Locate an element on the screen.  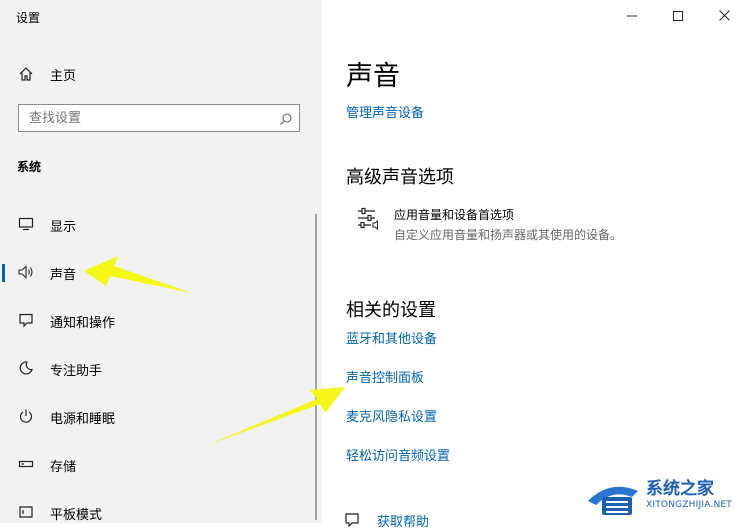
search-box is located at coordinates (159, 118).